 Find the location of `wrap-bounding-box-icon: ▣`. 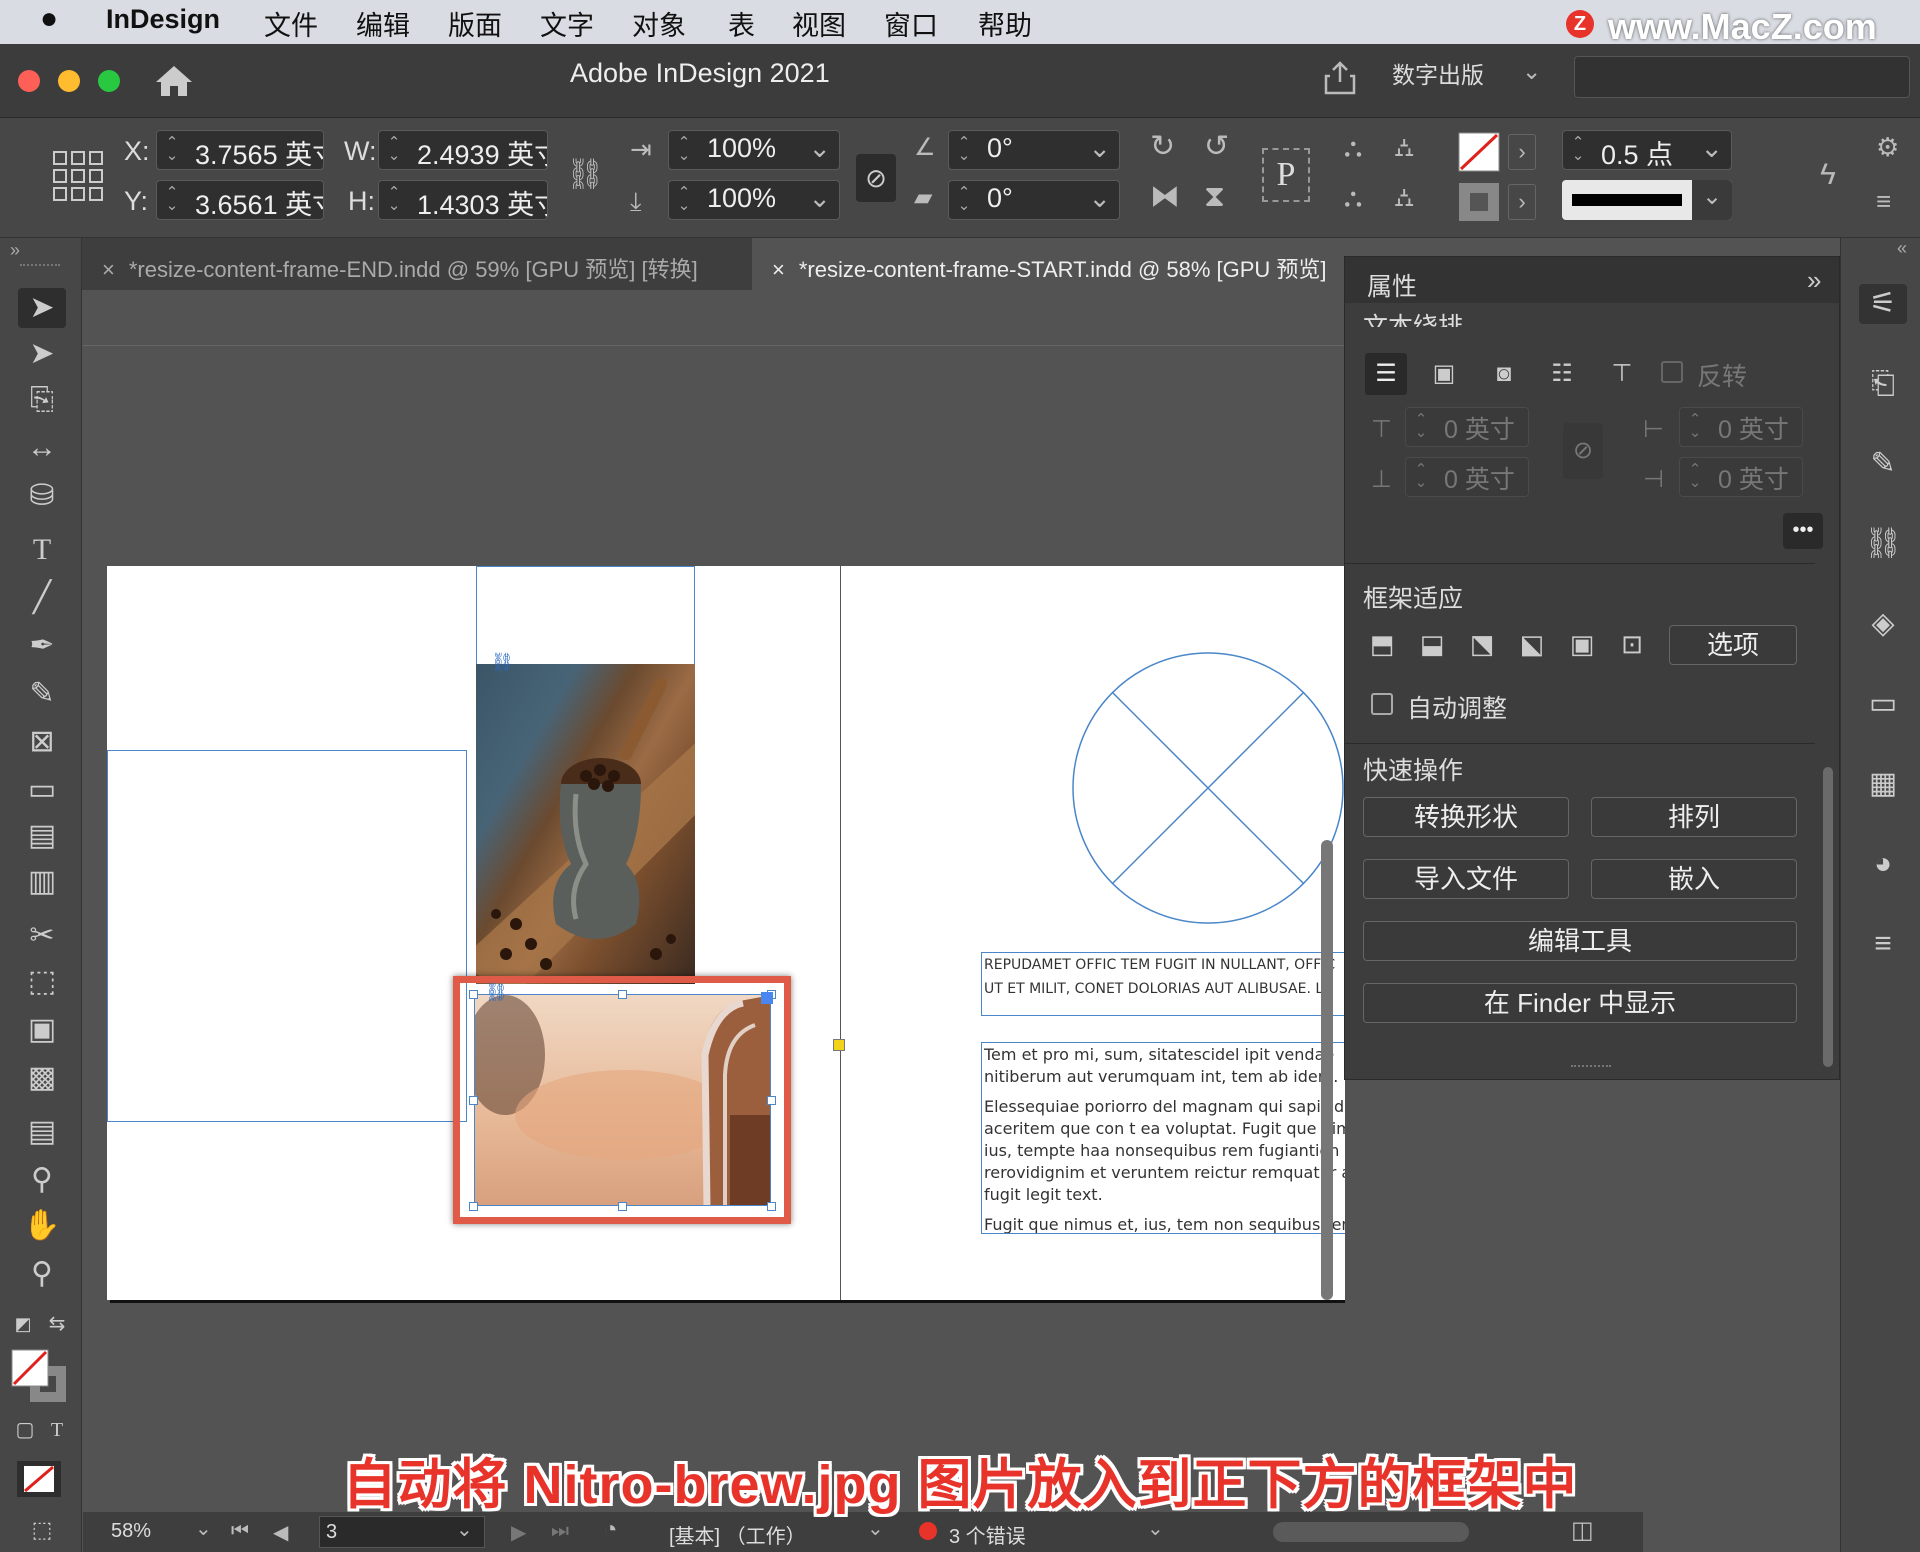

wrap-bounding-box-icon: ▣ is located at coordinates (1444, 374).